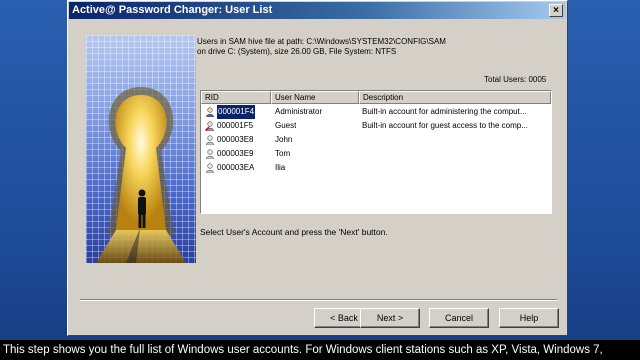 This screenshot has height=360, width=640. Describe the element at coordinates (235, 139) in the screenshot. I see `rid-cell: 000003E8` at that location.